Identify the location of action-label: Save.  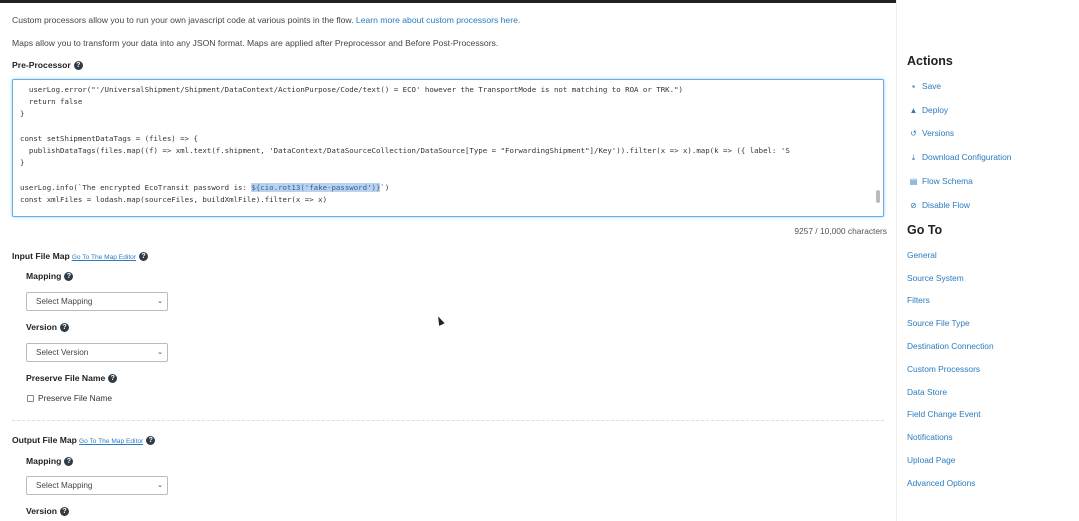
(932, 86).